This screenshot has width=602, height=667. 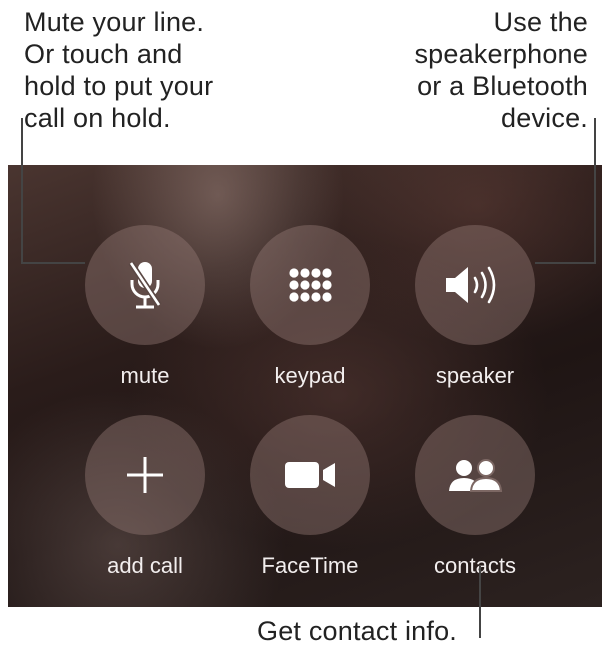 I want to click on contacts-icon, so click(x=475, y=475).